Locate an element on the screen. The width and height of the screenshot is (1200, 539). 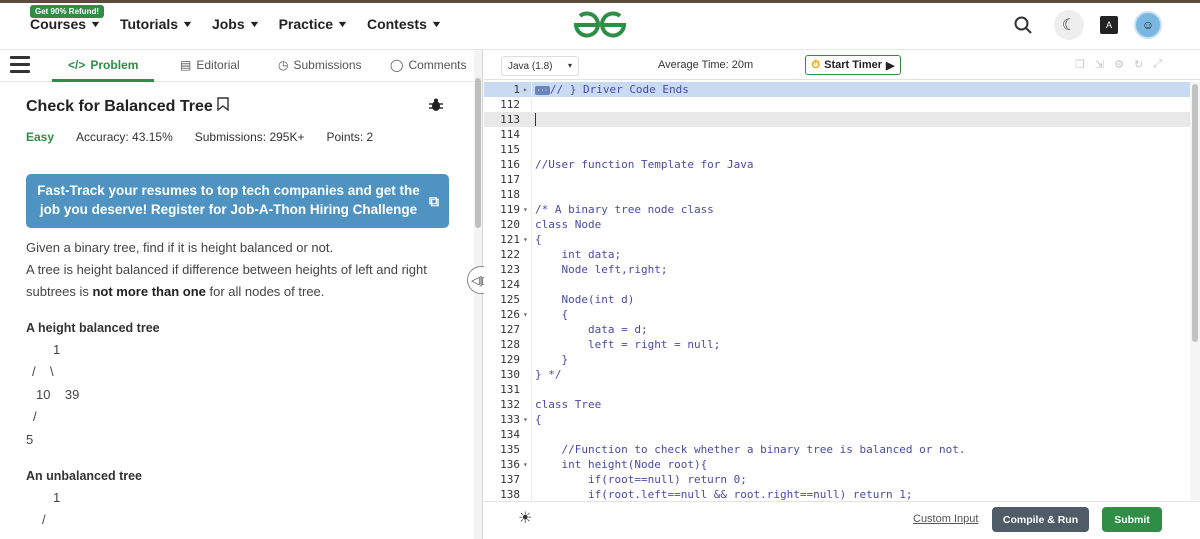
code-line: 124 is located at coordinates (837, 284).